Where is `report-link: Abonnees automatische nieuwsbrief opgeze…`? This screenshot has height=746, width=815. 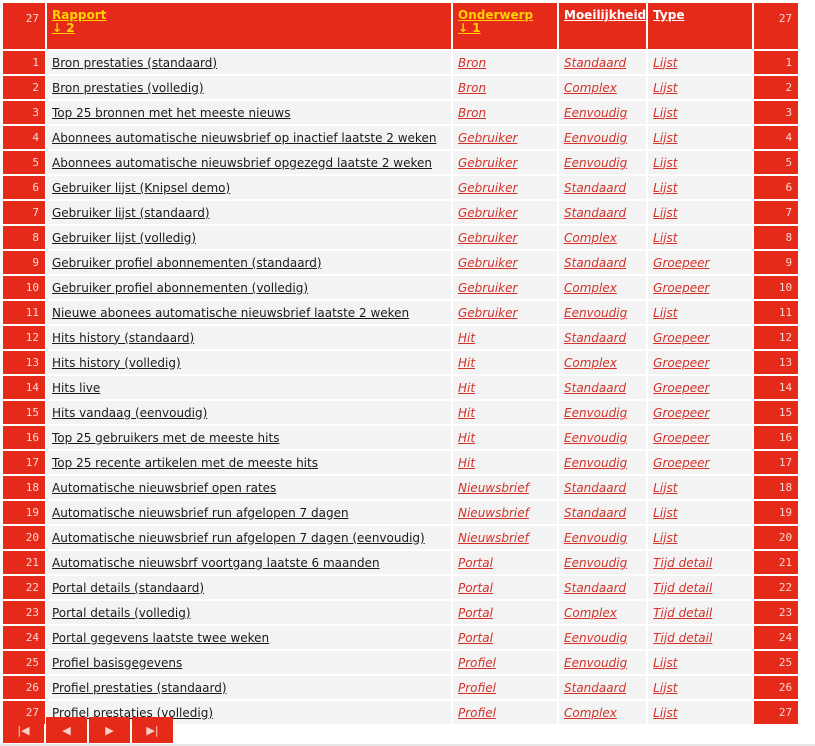
report-link: Abonnees automatische nieuwsbrief opgeze… is located at coordinates (242, 163).